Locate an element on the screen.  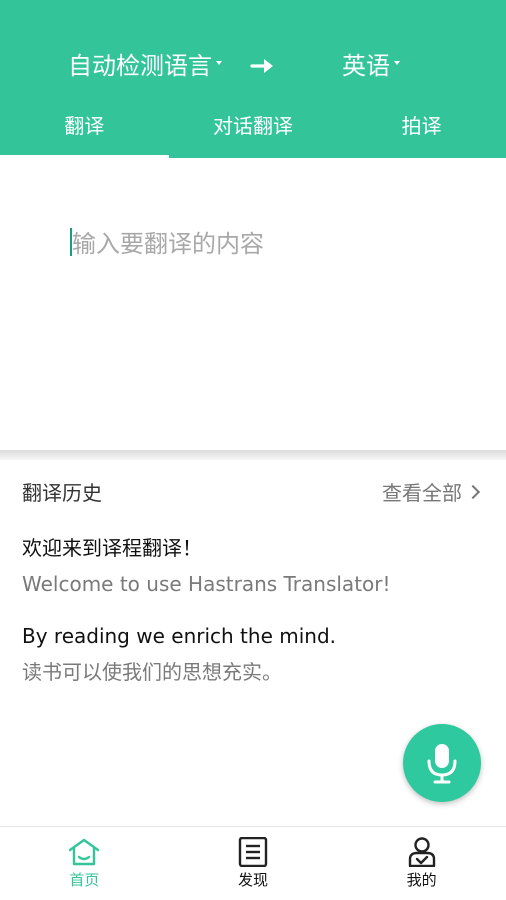
nav-label-home: 首页 is located at coordinates (84, 880).